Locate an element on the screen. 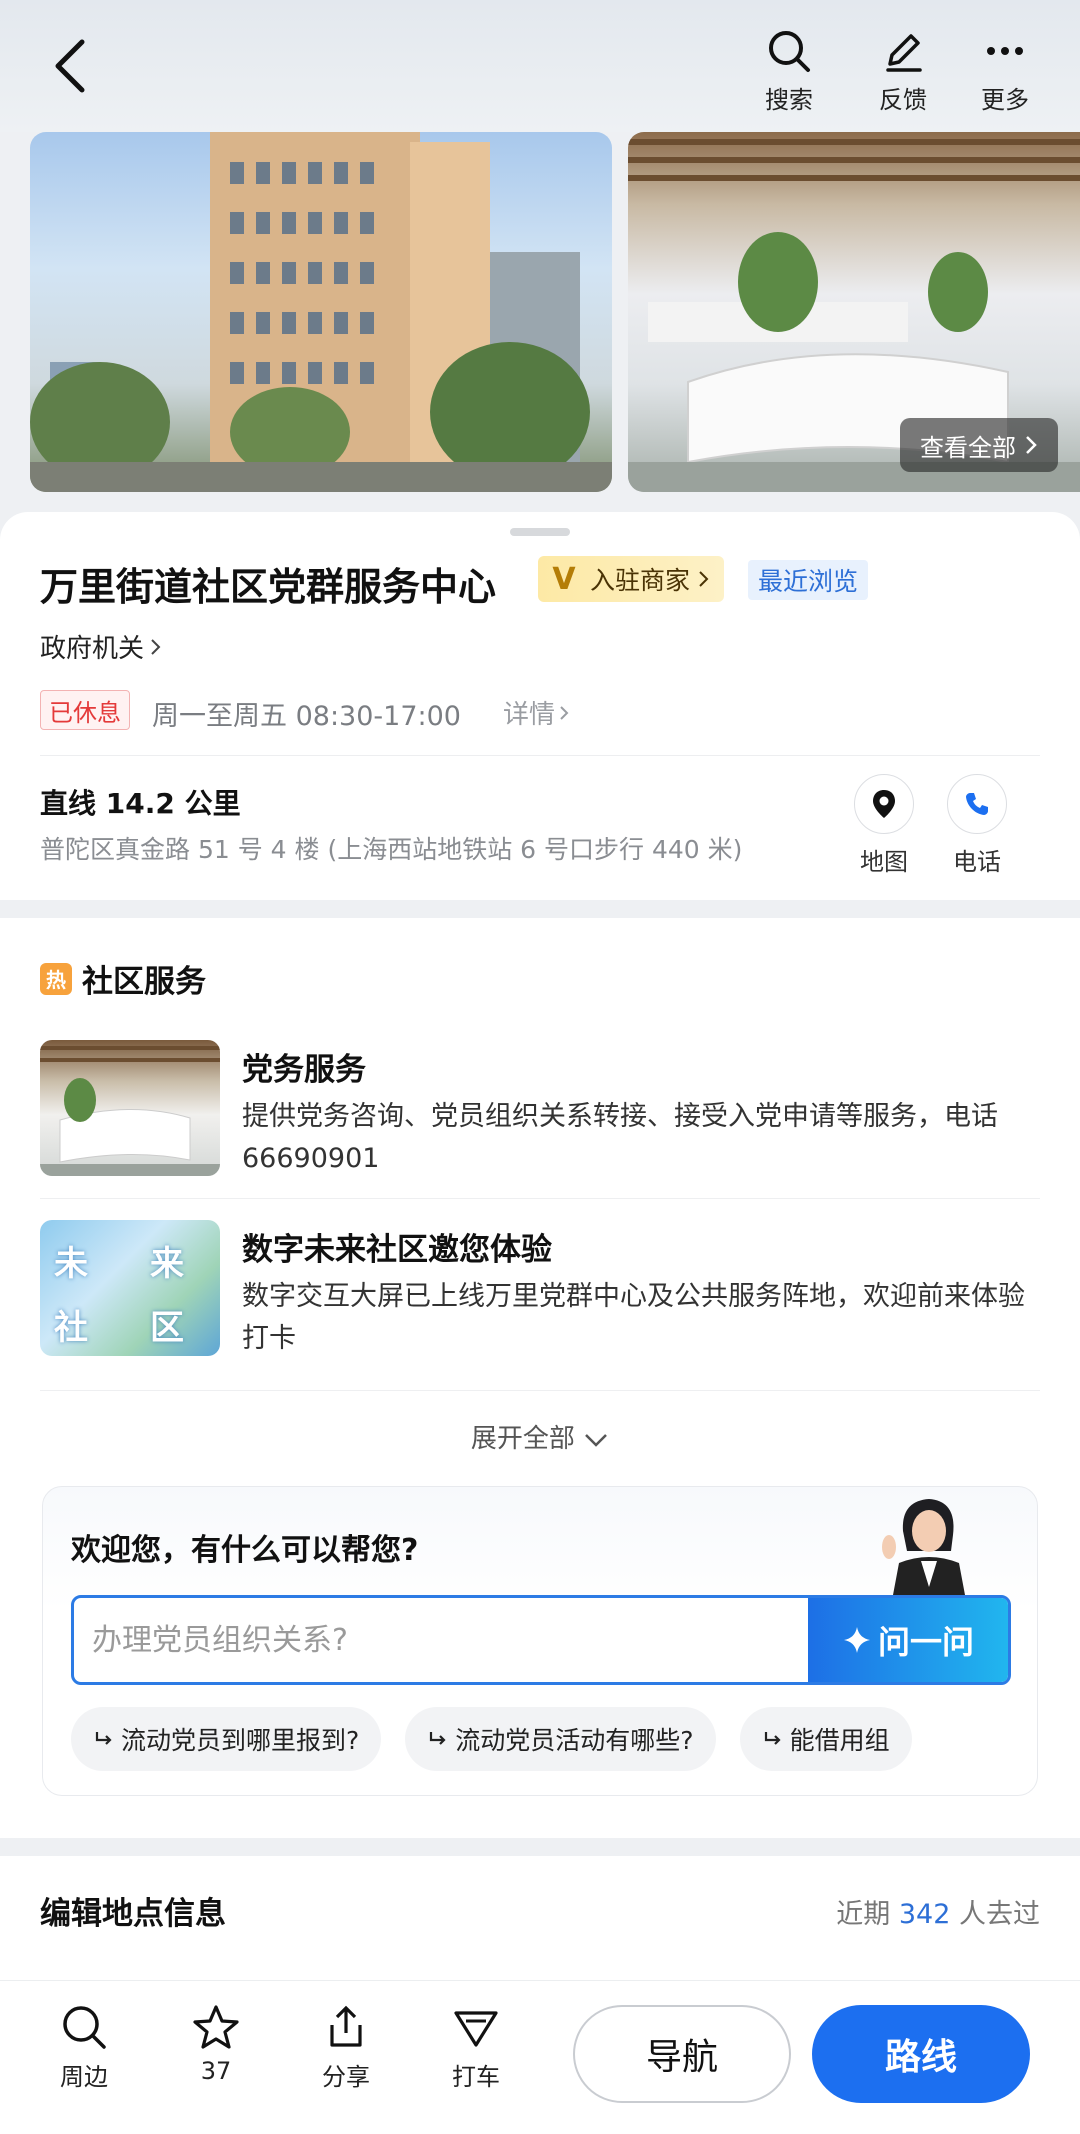 This screenshot has height=2134, width=1080. place-title: 万里街道社区党群服务中心 is located at coordinates (268, 587).